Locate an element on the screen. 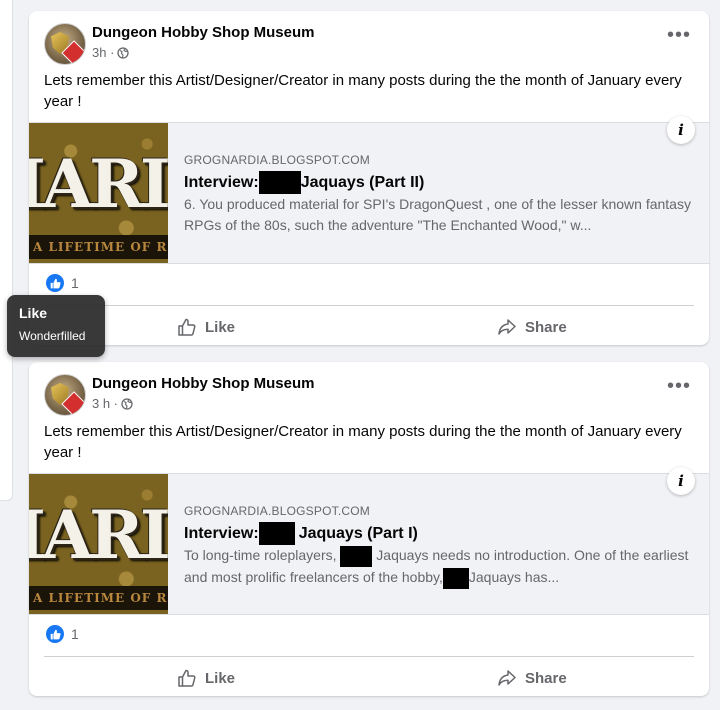  tooltip-user: Wonderfilled is located at coordinates (52, 336).